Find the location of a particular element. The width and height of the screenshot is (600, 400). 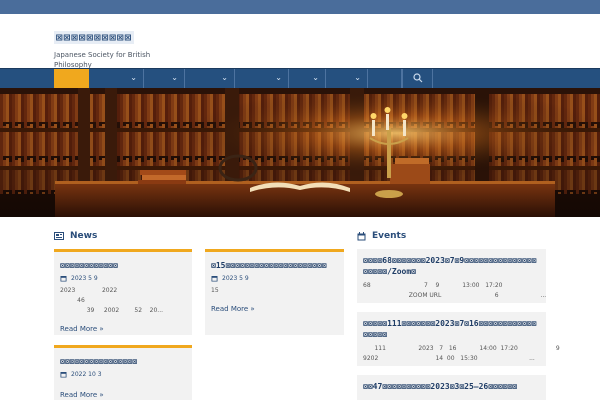

nav-item-4: ⌄ is located at coordinates (210, 79).